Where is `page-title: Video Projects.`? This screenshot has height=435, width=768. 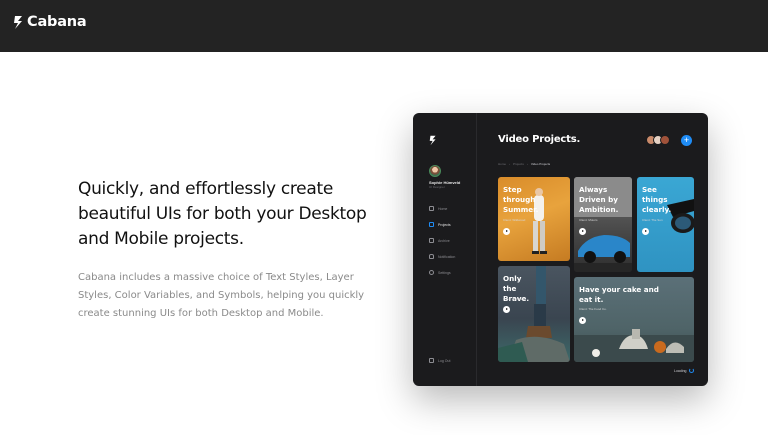 page-title: Video Projects. is located at coordinates (539, 139).